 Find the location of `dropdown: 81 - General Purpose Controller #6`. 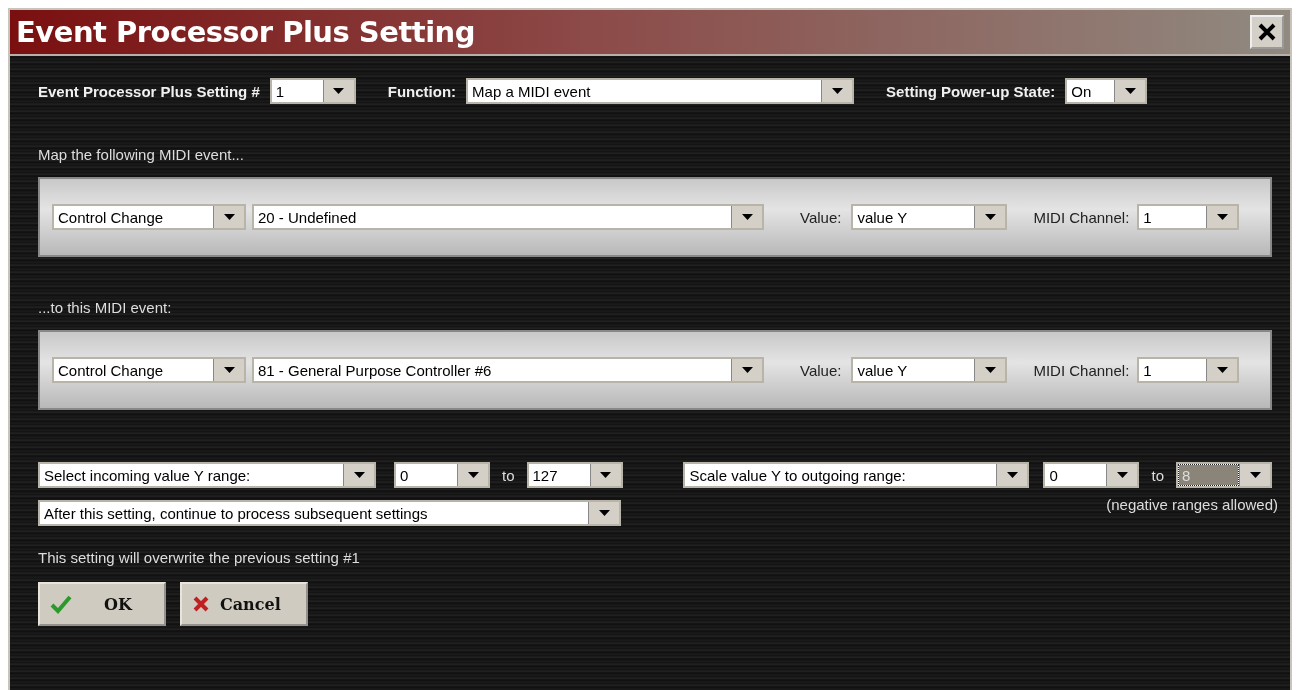

dropdown: 81 - General Purpose Controller #6 is located at coordinates (508, 370).